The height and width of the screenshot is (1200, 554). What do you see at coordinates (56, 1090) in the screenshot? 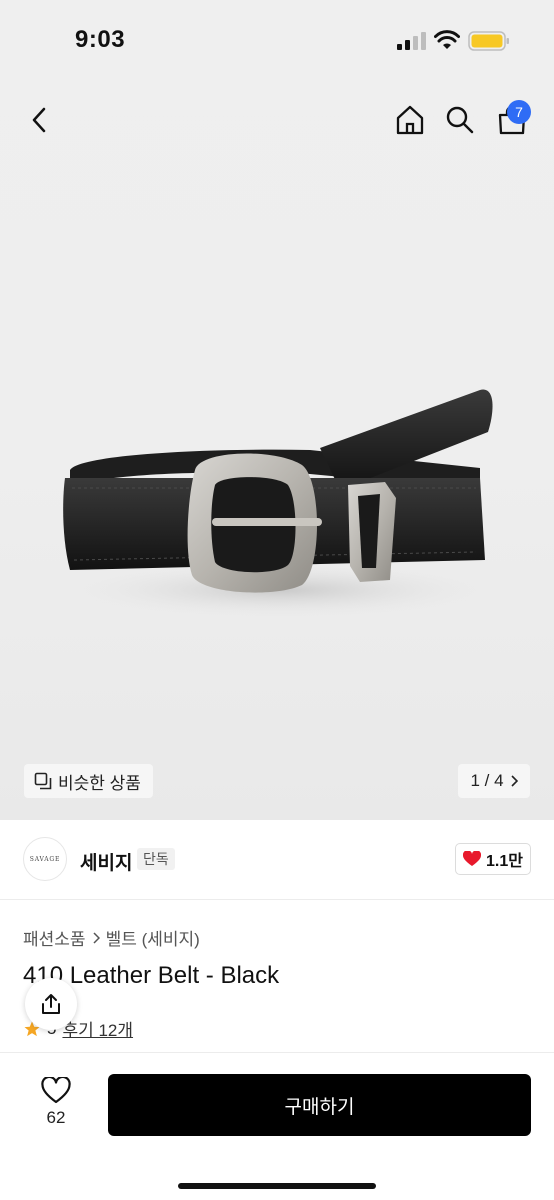
I see `heart-outline-icon` at bounding box center [56, 1090].